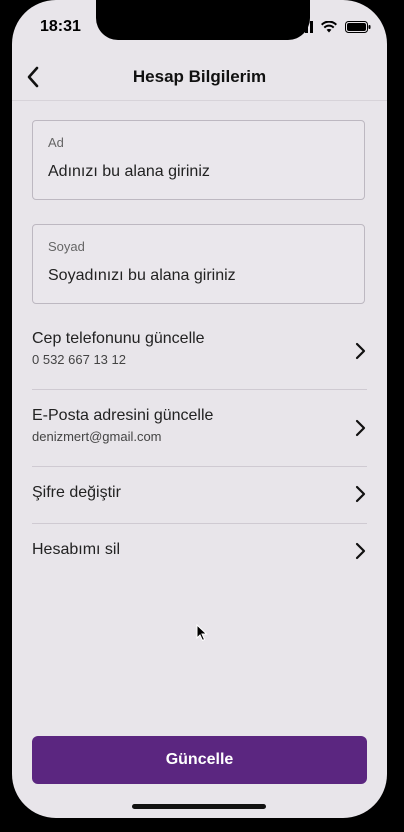 This screenshot has height=832, width=404. What do you see at coordinates (66, 246) in the screenshot?
I see `last-name-label: Soyad` at bounding box center [66, 246].